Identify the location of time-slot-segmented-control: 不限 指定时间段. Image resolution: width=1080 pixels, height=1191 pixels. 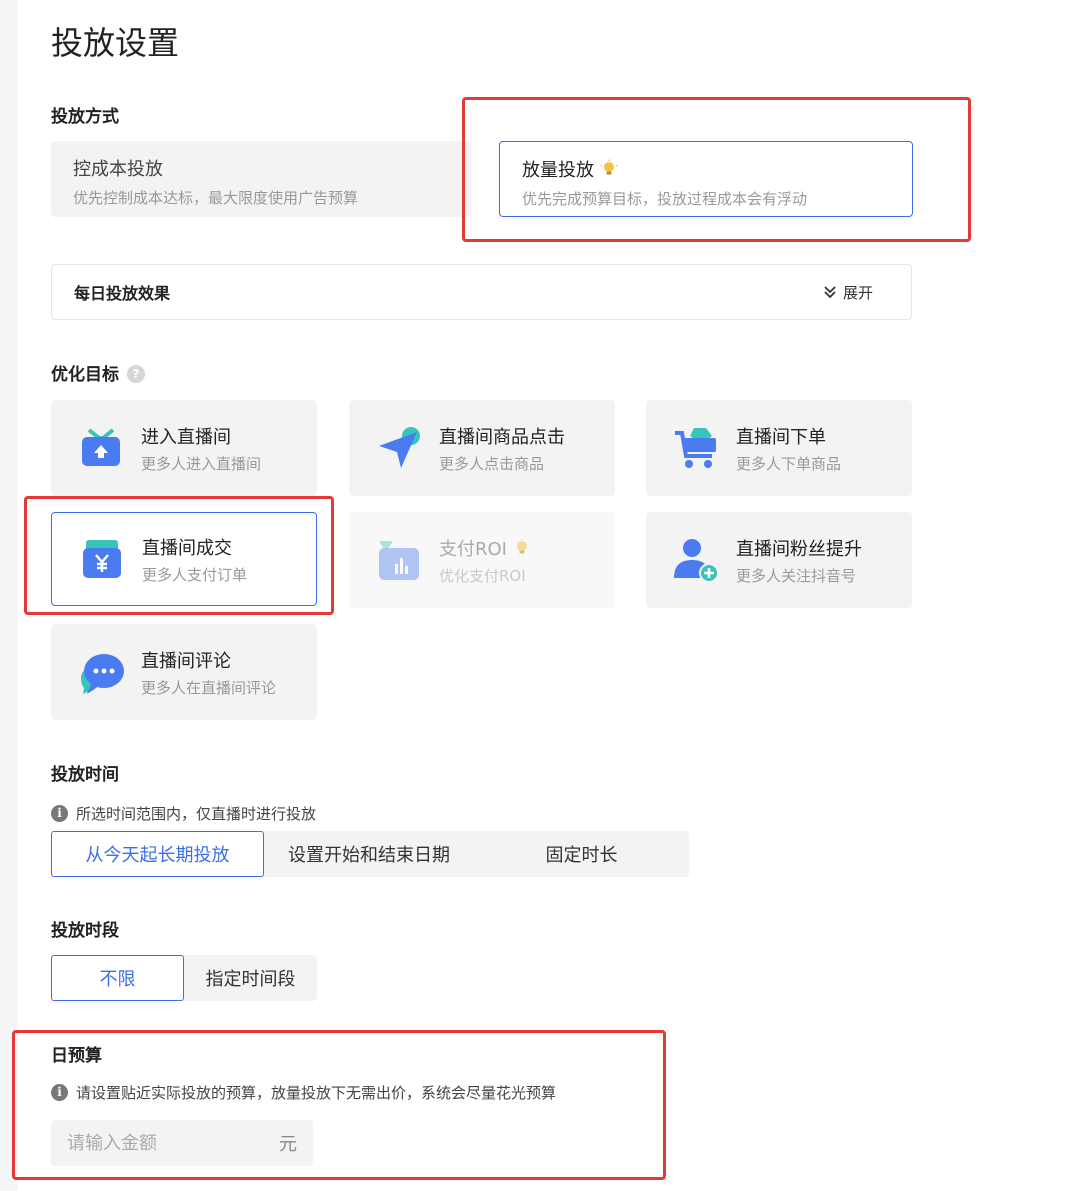
(184, 978).